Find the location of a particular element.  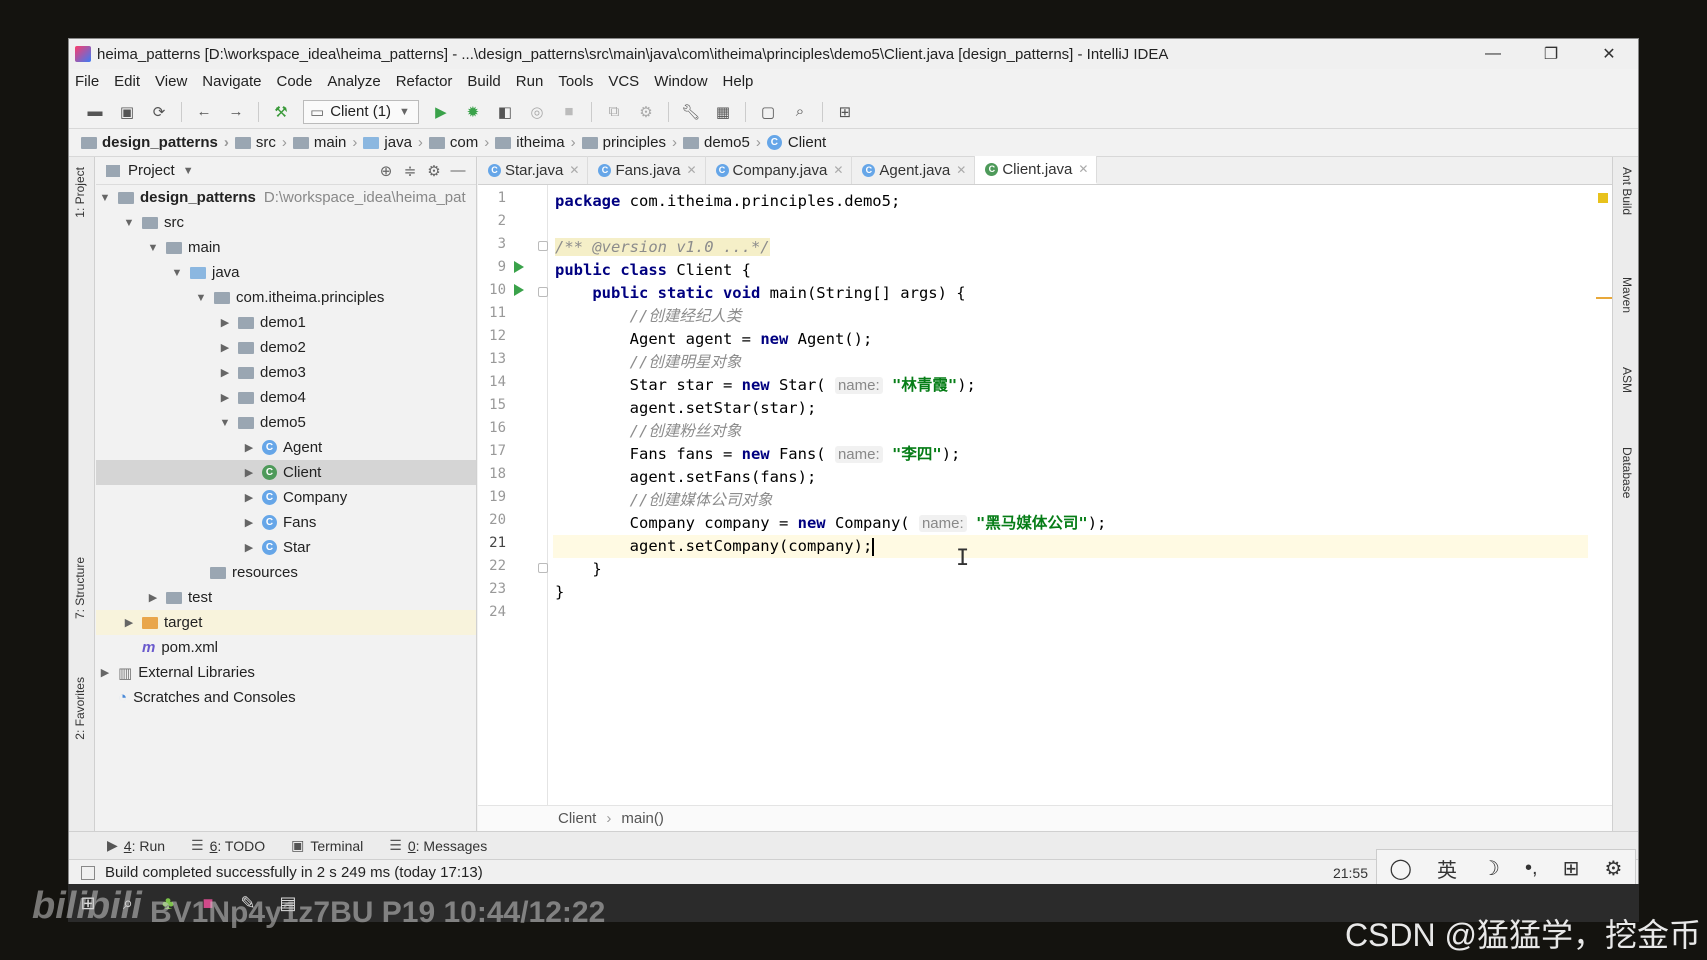

breadcrumb-item: src › is located at coordinates (263, 142).